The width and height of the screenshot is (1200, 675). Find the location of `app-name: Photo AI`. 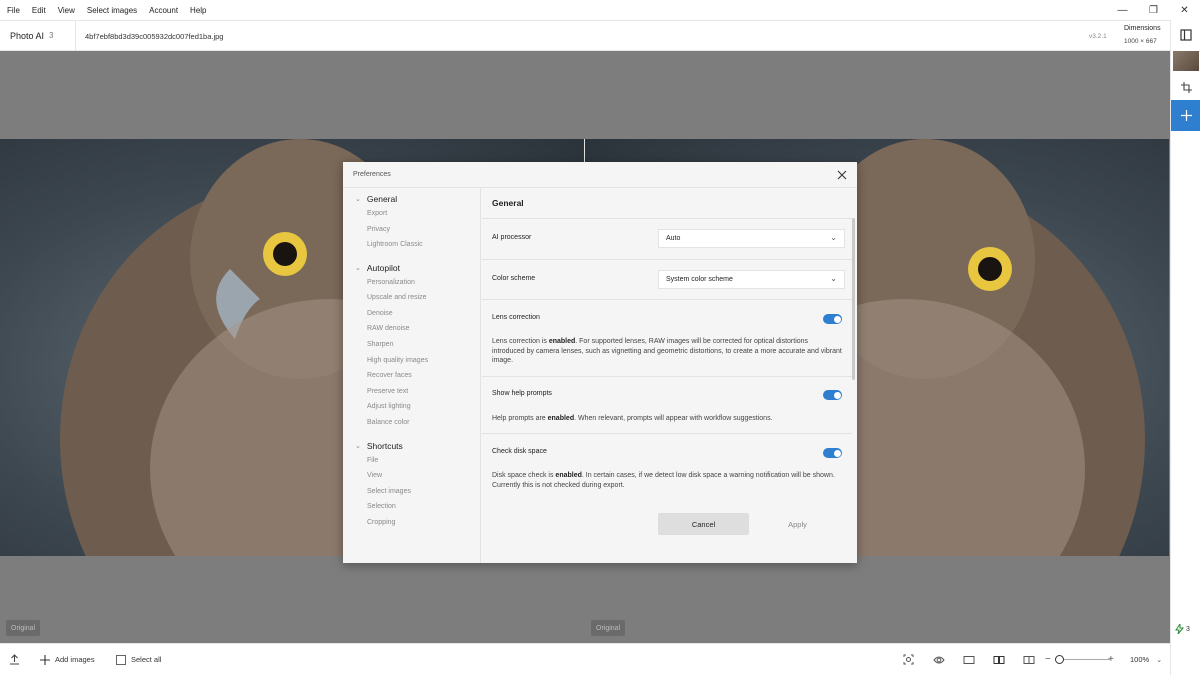

app-name: Photo AI is located at coordinates (27, 36).